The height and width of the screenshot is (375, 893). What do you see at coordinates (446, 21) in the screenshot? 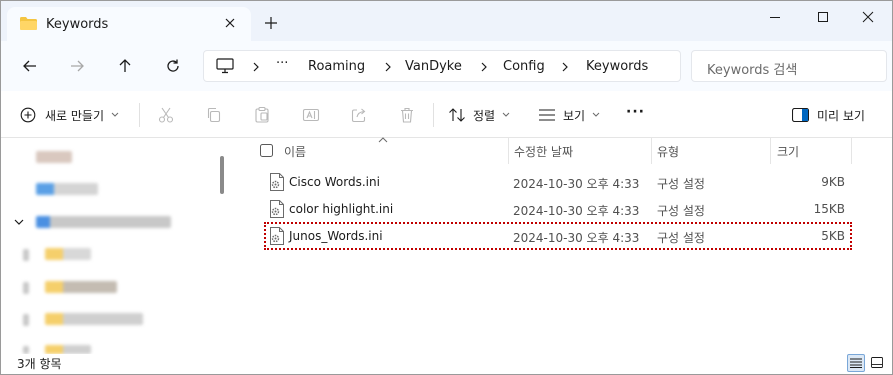
I see `title-bar: Keywords` at bounding box center [446, 21].